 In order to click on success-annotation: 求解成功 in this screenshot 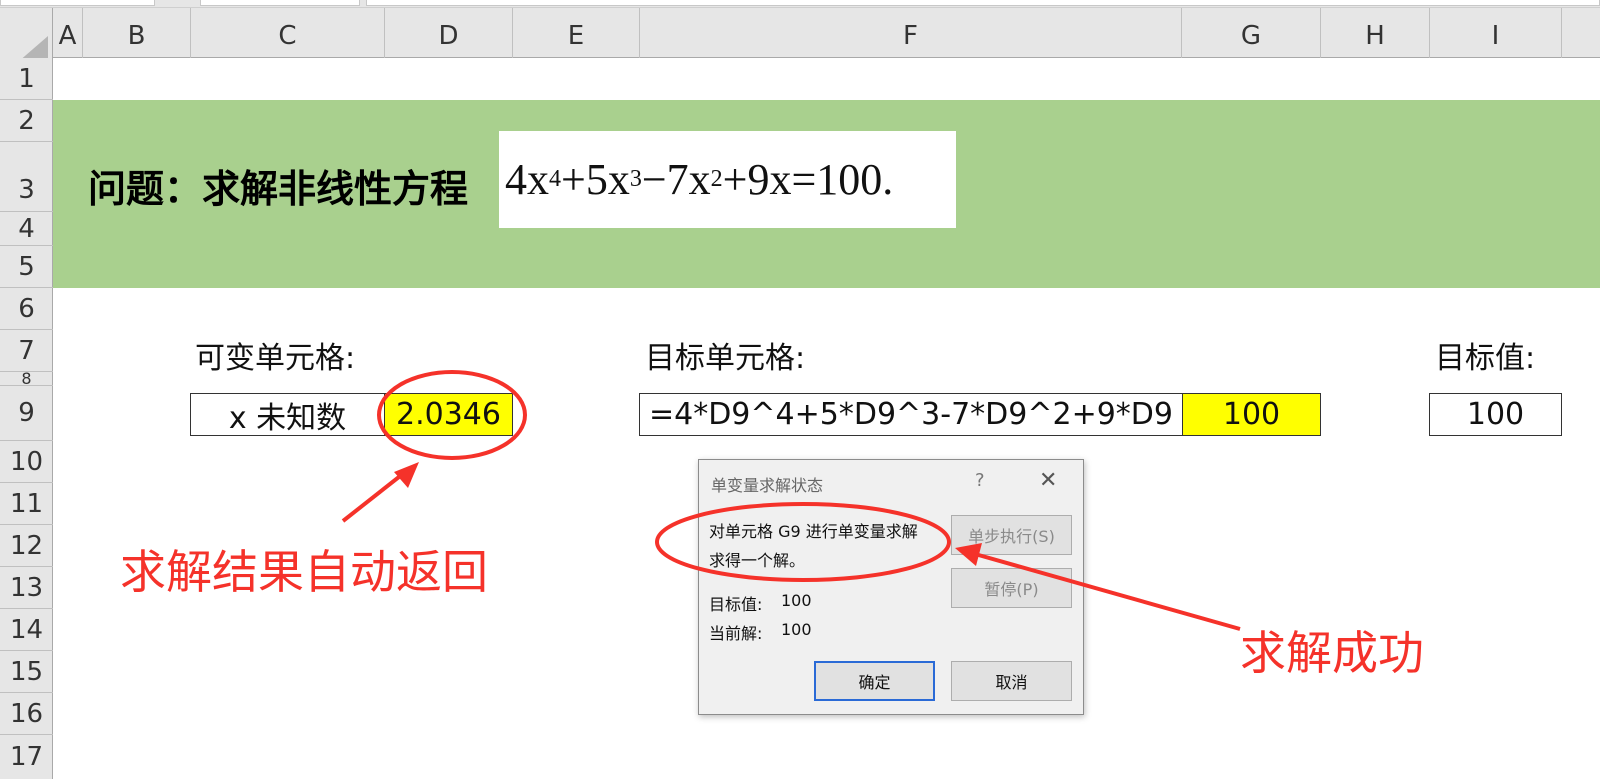, I will do `click(1332, 653)`.